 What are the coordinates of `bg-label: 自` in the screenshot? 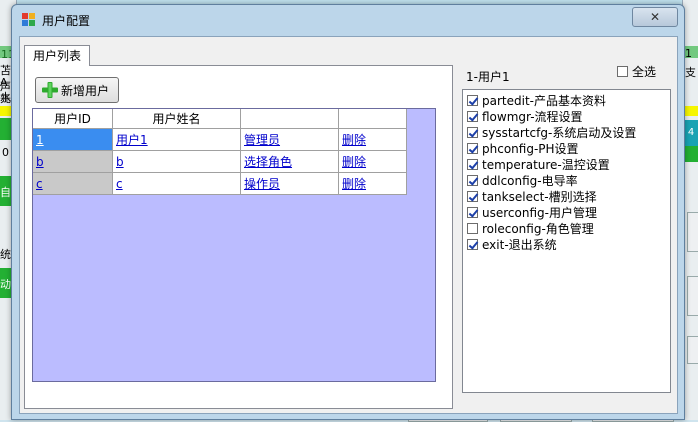 It's located at (5, 192).